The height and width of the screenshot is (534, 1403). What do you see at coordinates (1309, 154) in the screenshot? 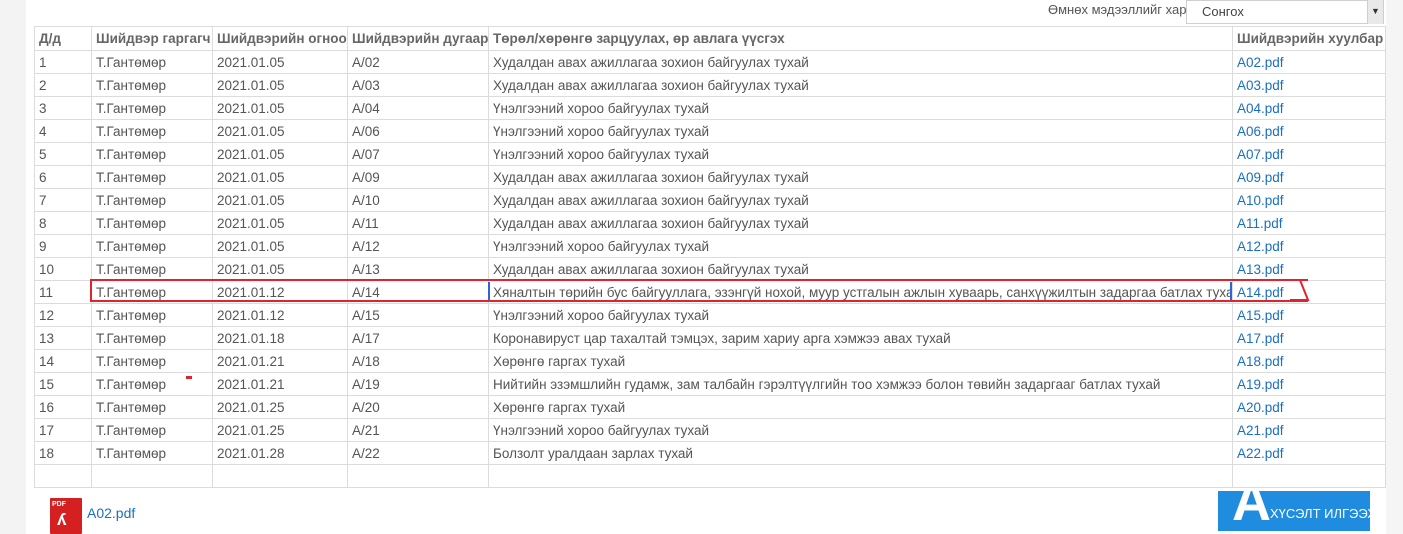
I see `row-file-cell: A07.pdf` at bounding box center [1309, 154].